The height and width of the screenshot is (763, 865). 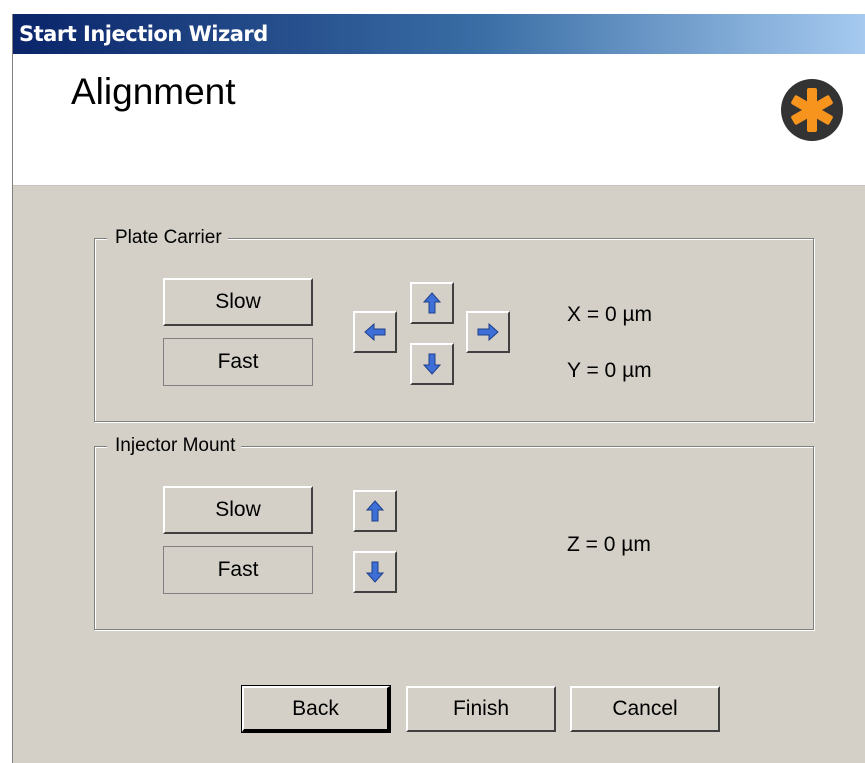 What do you see at coordinates (153, 91) in the screenshot?
I see `page-title: Alignment` at bounding box center [153, 91].